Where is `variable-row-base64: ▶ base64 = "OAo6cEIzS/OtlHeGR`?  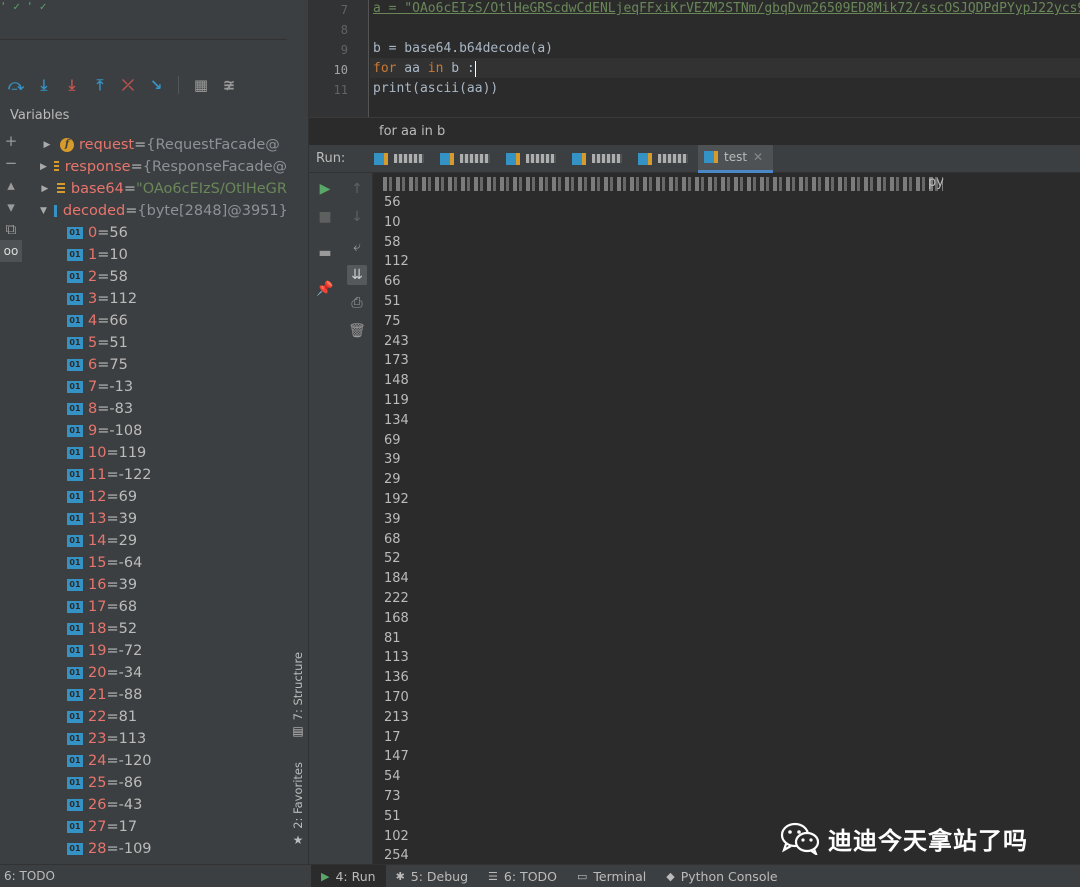
variable-row-base64: ▶ base64 = "OAo6cEIzS/OtlHeGR is located at coordinates (156, 189).